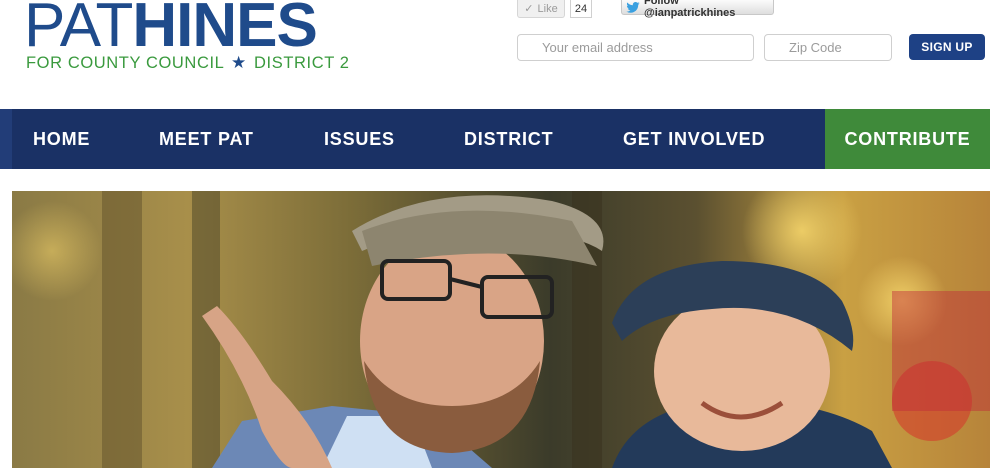 This screenshot has width=990, height=468. Describe the element at coordinates (6, 139) in the screenshot. I see `nav-edge-accent` at that location.